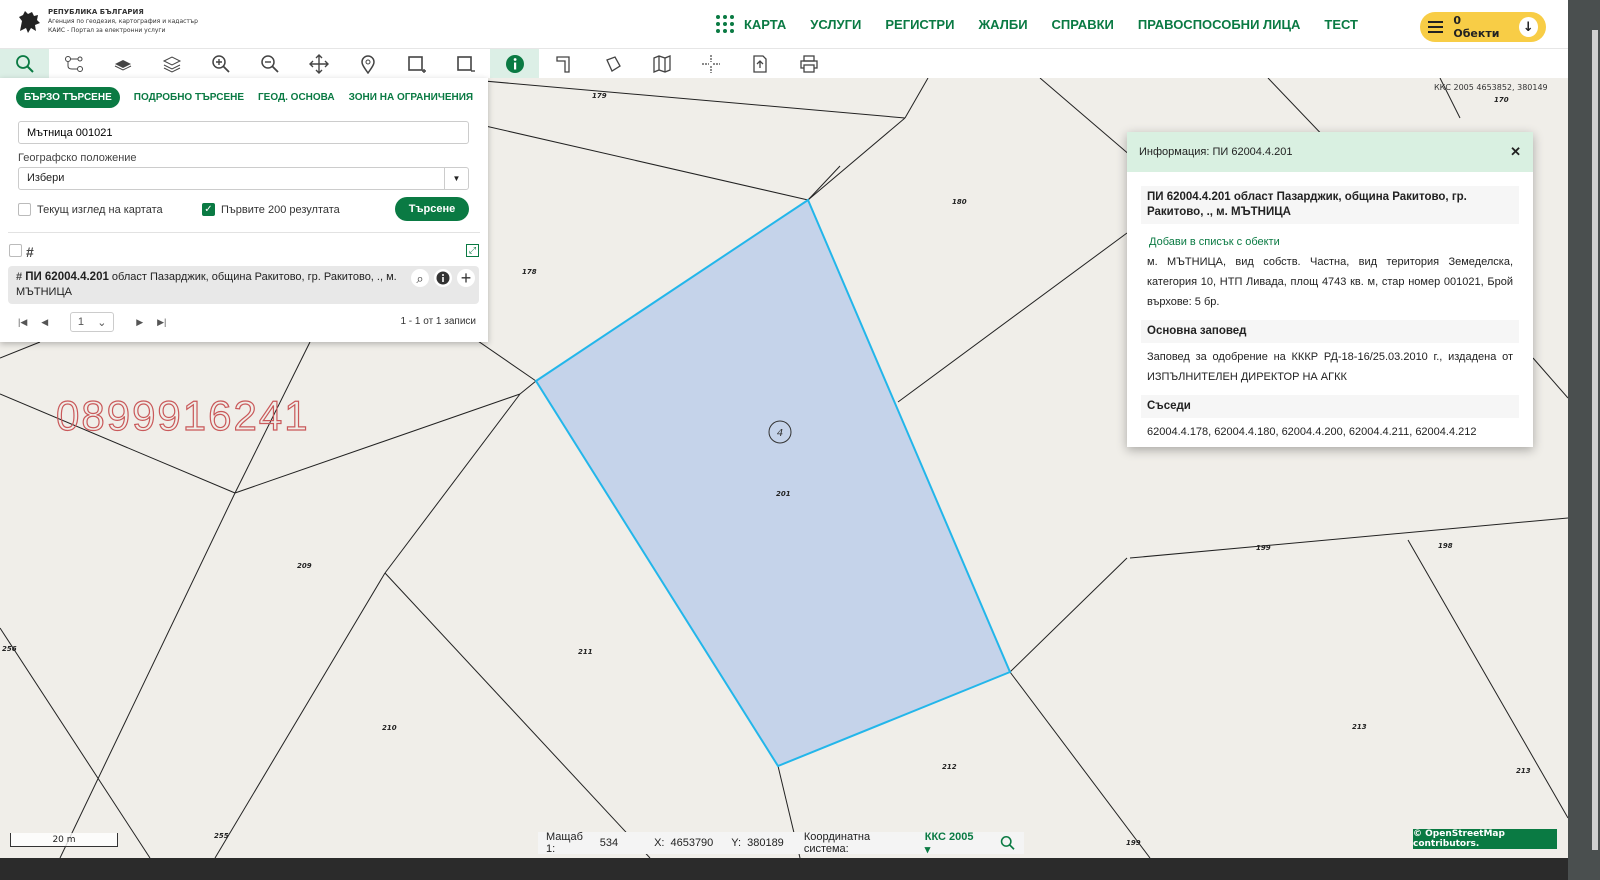 Image resolution: width=1600 pixels, height=880 pixels. What do you see at coordinates (29, 21) in the screenshot?
I see `lion-emblem-icon` at bounding box center [29, 21].